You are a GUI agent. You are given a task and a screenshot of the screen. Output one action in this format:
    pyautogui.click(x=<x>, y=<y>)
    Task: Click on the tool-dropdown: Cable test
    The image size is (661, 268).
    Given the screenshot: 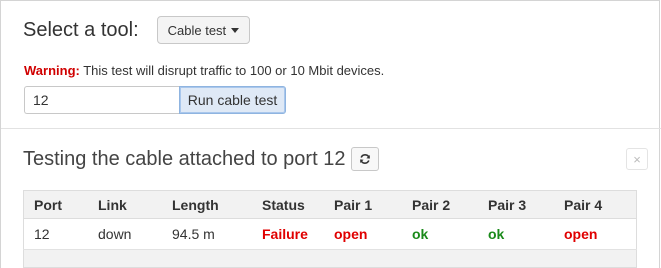 What is the action you would take?
    pyautogui.click(x=203, y=30)
    